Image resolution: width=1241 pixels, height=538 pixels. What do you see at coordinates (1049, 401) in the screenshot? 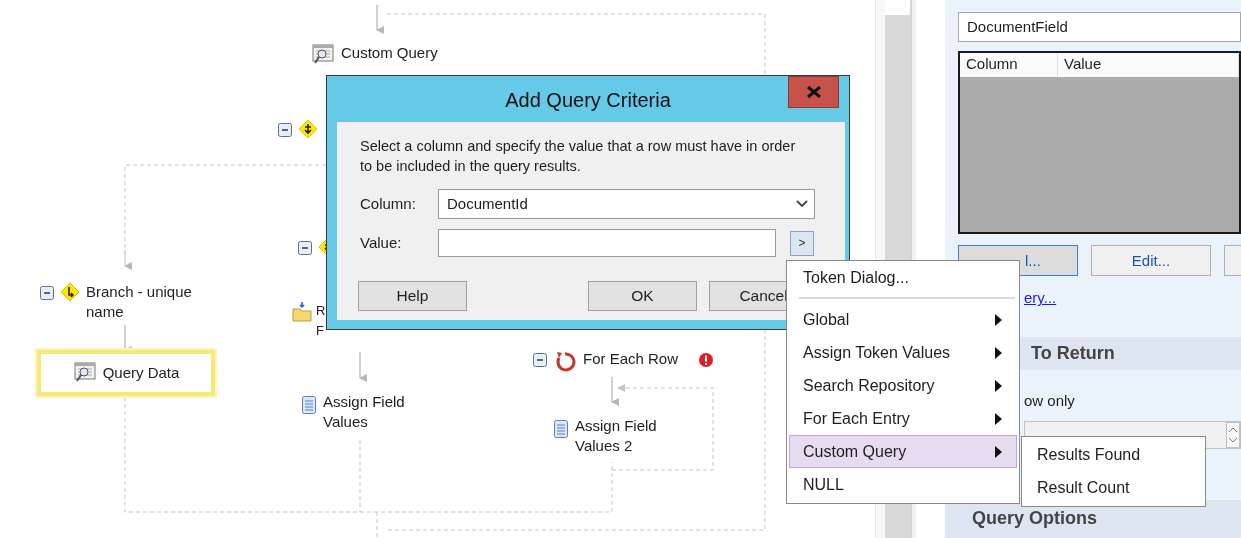
I see `option-label: ow only` at bounding box center [1049, 401].